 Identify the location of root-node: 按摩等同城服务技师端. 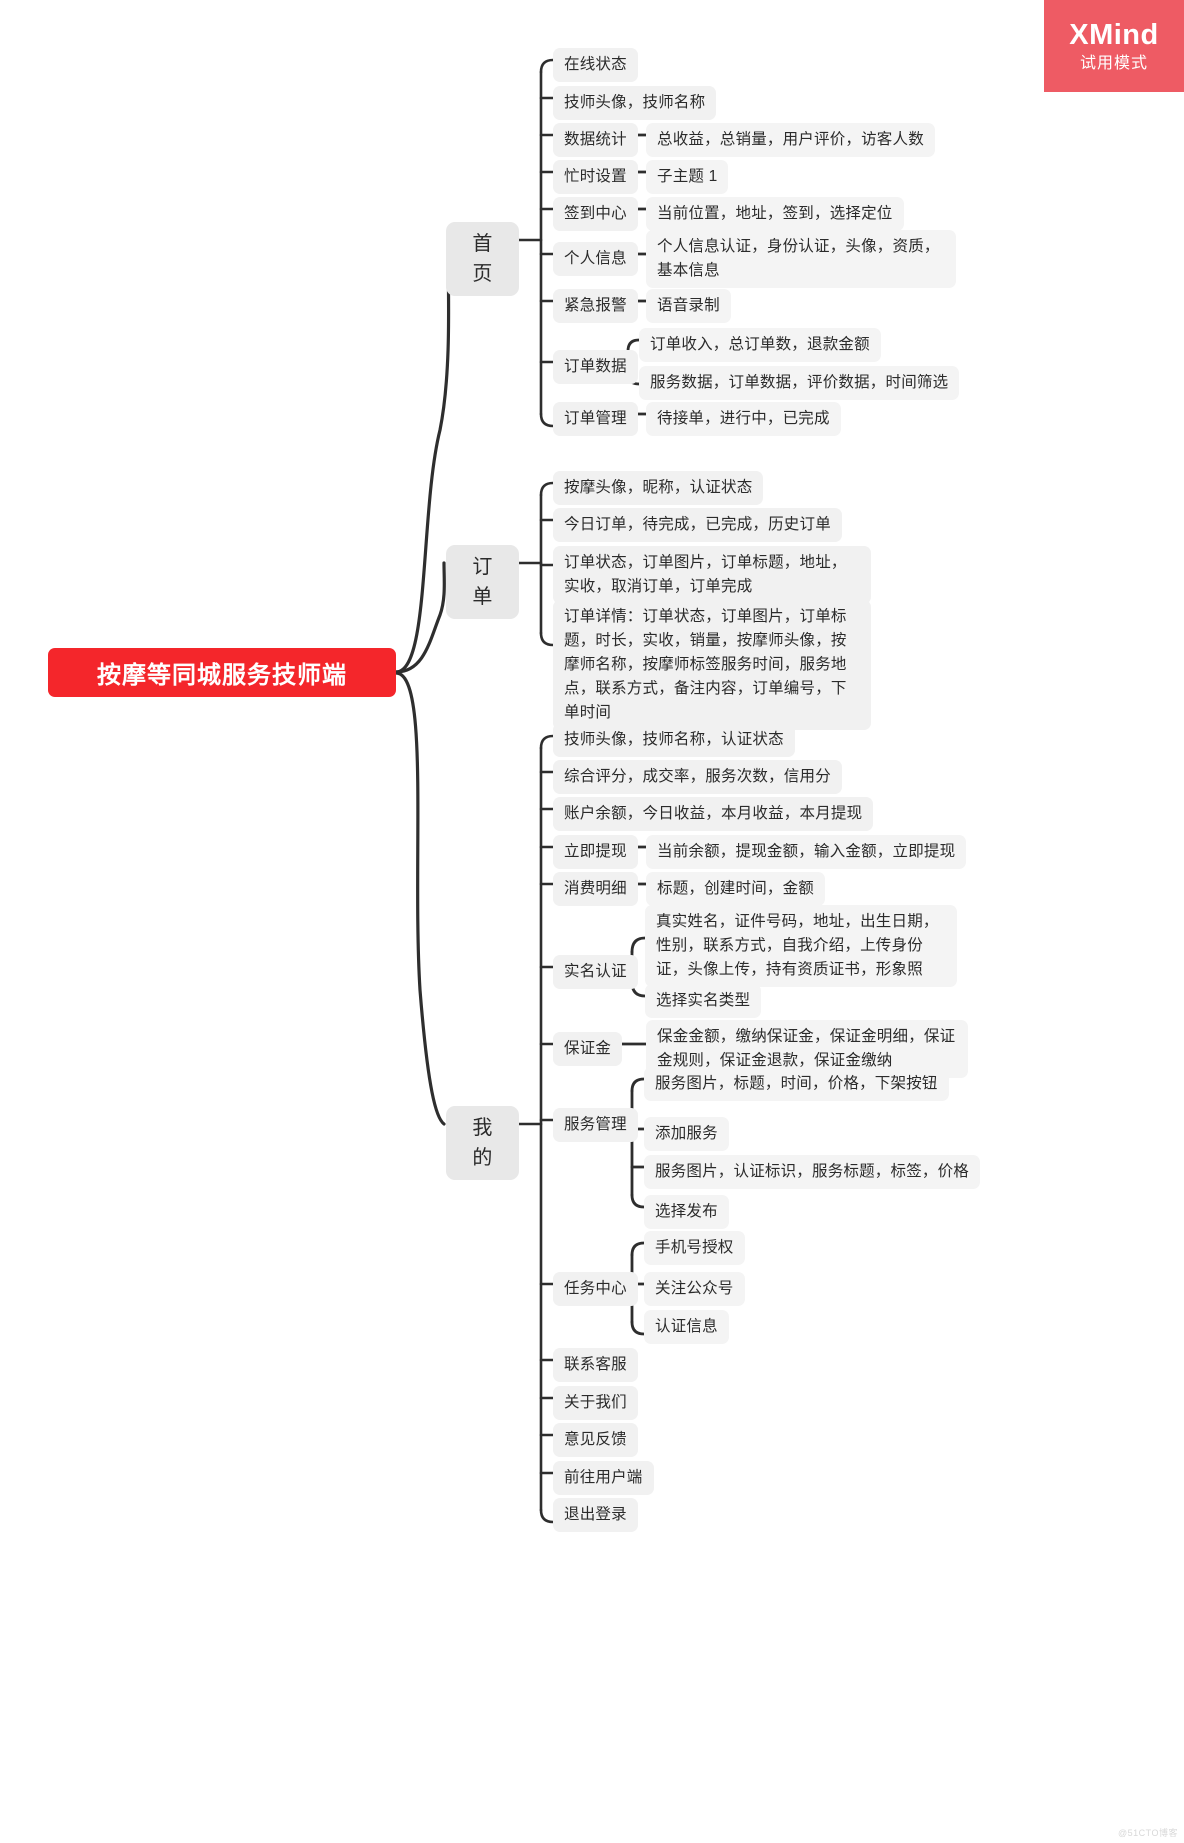
(222, 672).